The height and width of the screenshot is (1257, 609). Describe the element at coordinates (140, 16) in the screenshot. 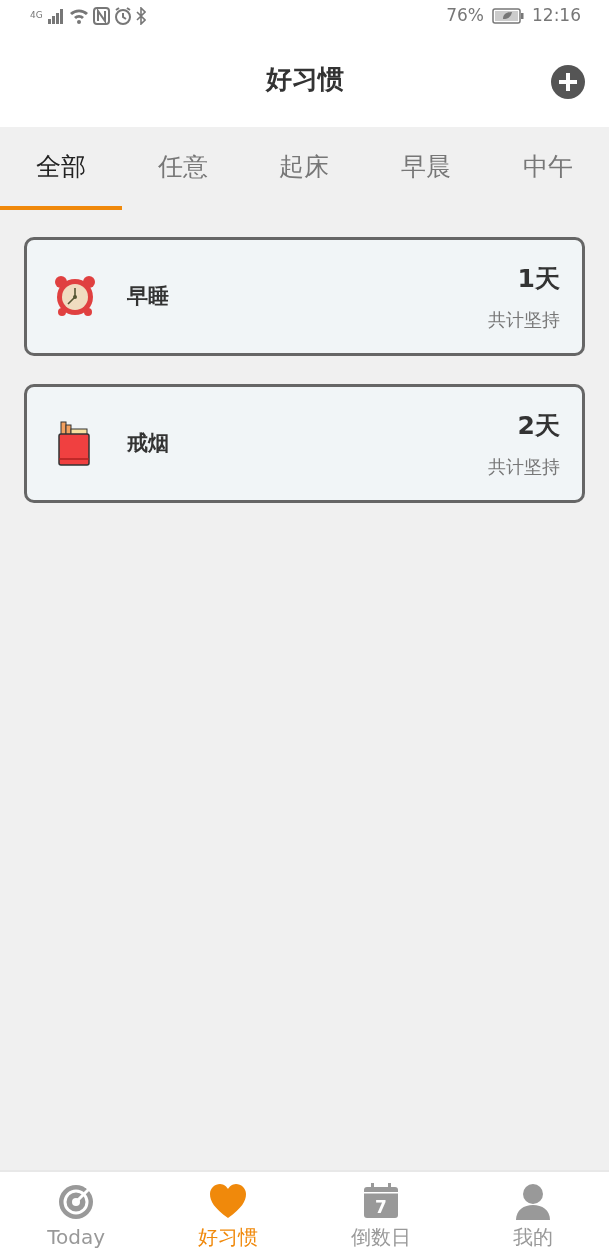

I see `bluetooth-icon` at that location.